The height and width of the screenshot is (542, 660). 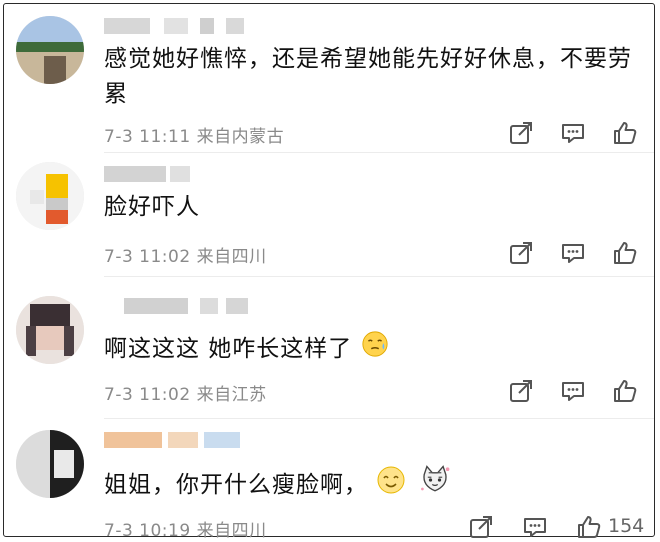 I want to click on comment-text: 感觉她好憔悴，还是希望她能先好好休息，不要劳累, so click(x=368, y=76).